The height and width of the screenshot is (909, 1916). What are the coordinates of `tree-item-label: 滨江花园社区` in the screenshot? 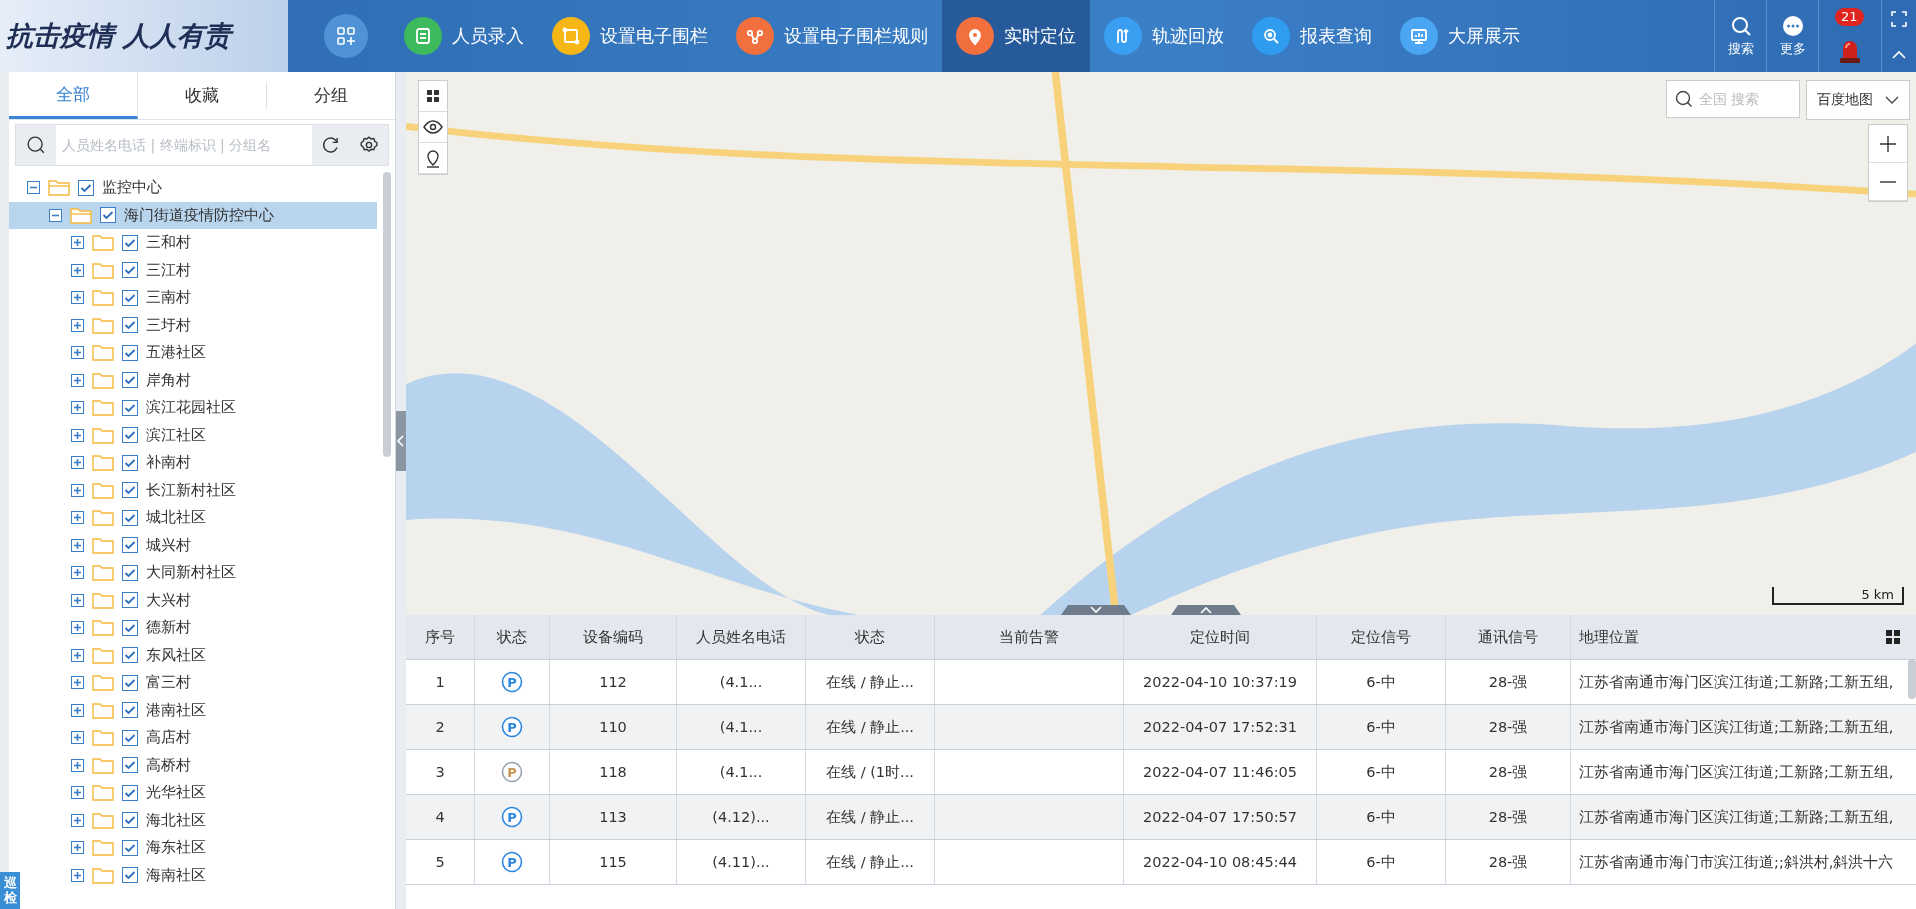 It's located at (191, 408).